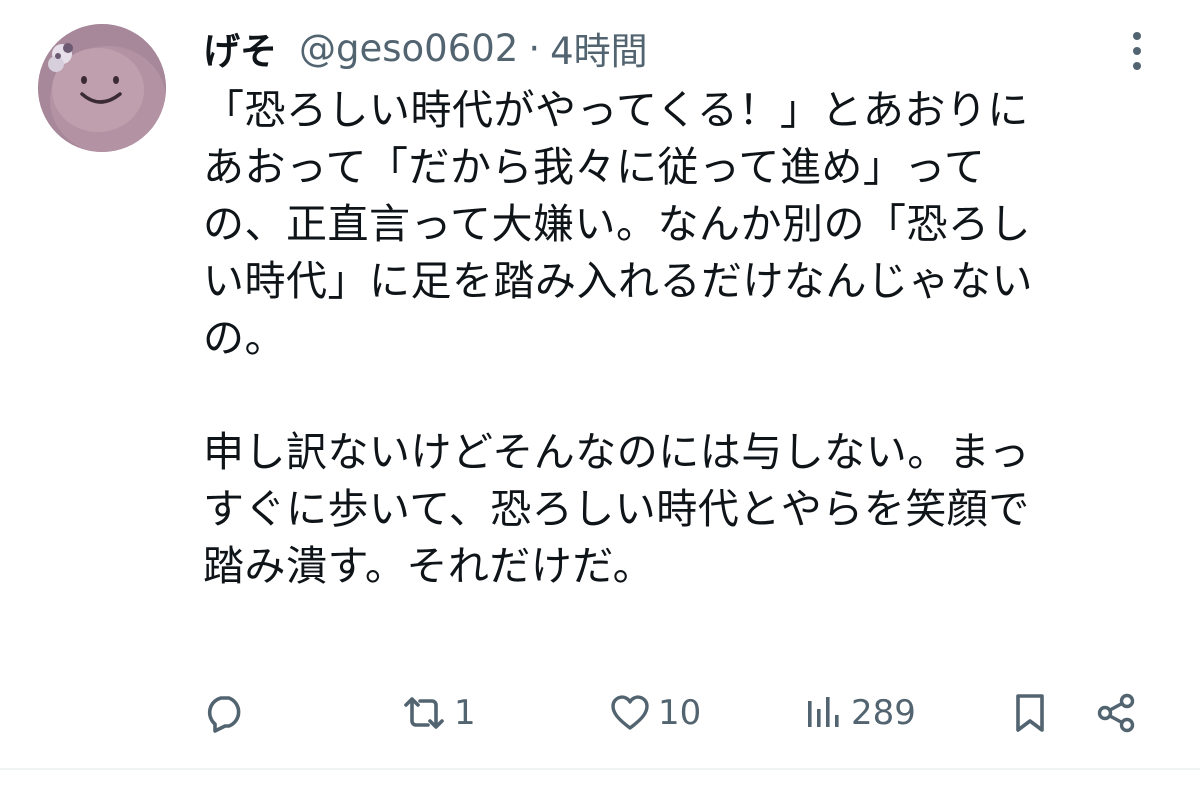 The width and height of the screenshot is (1200, 788). I want to click on text-line: 踏み潰す。それだけだ。, so click(429, 566).